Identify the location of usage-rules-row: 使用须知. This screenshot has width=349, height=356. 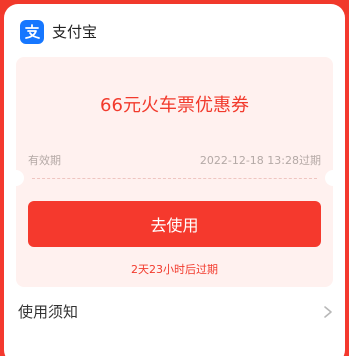
(174, 314).